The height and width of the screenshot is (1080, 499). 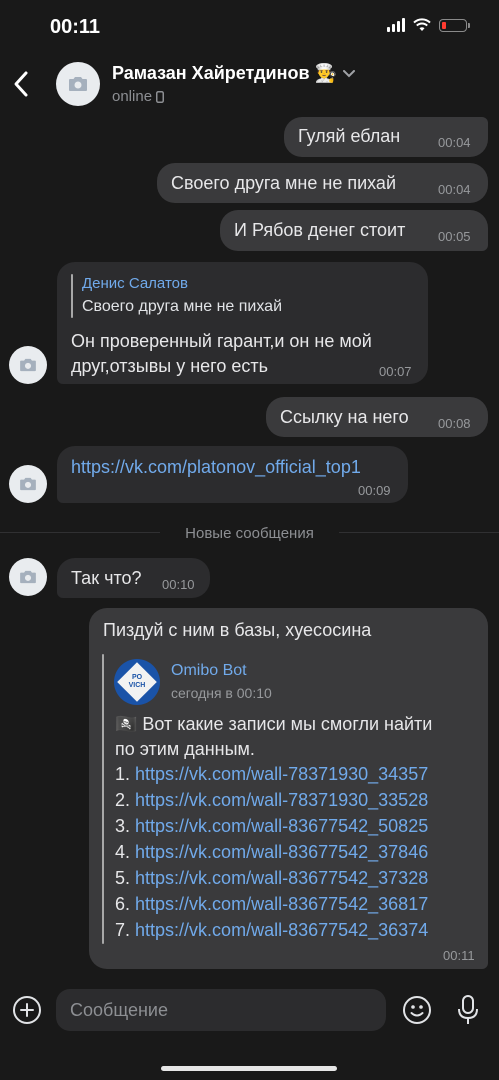 I want to click on message-text: Так что?, so click(x=106, y=578).